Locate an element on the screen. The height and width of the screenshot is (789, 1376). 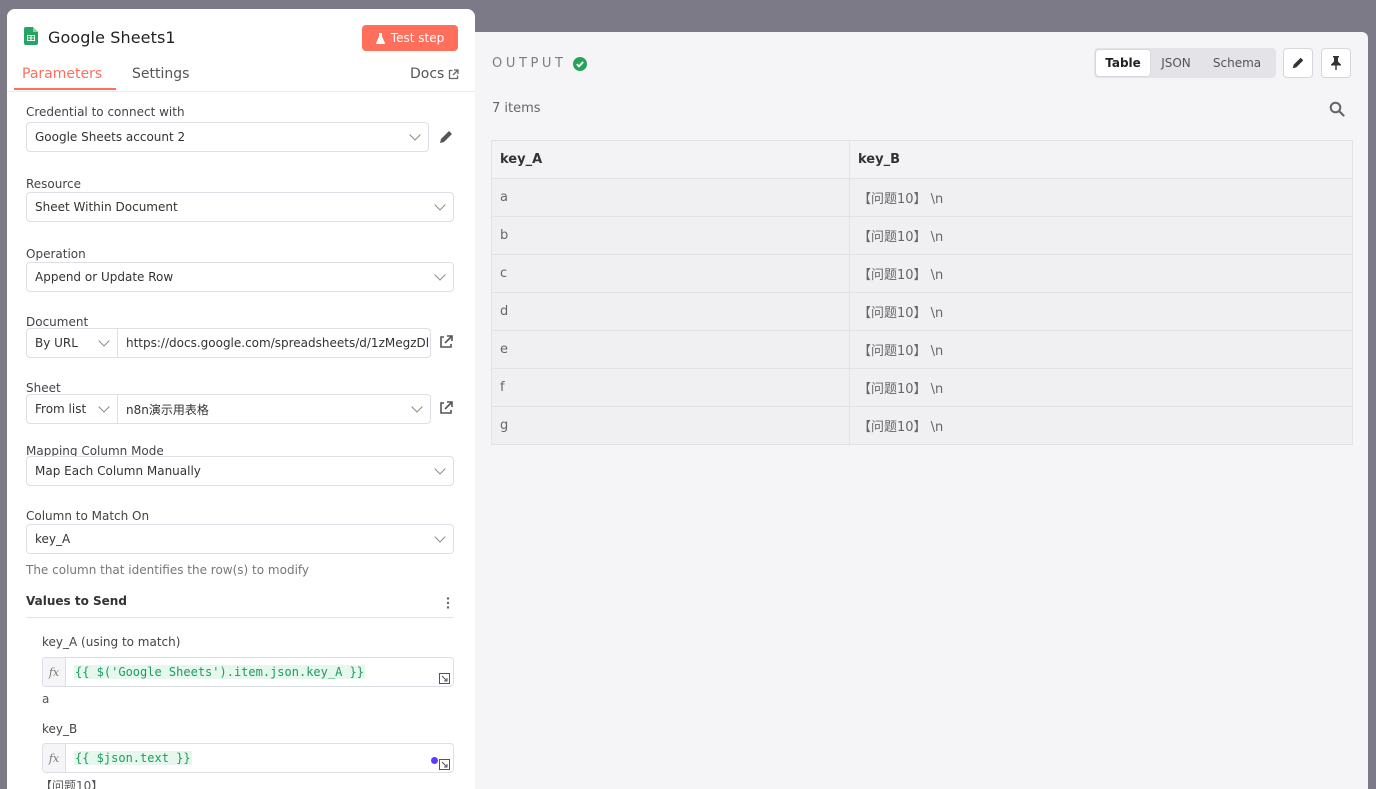
sheet-mode-select: From list is located at coordinates (72, 409).